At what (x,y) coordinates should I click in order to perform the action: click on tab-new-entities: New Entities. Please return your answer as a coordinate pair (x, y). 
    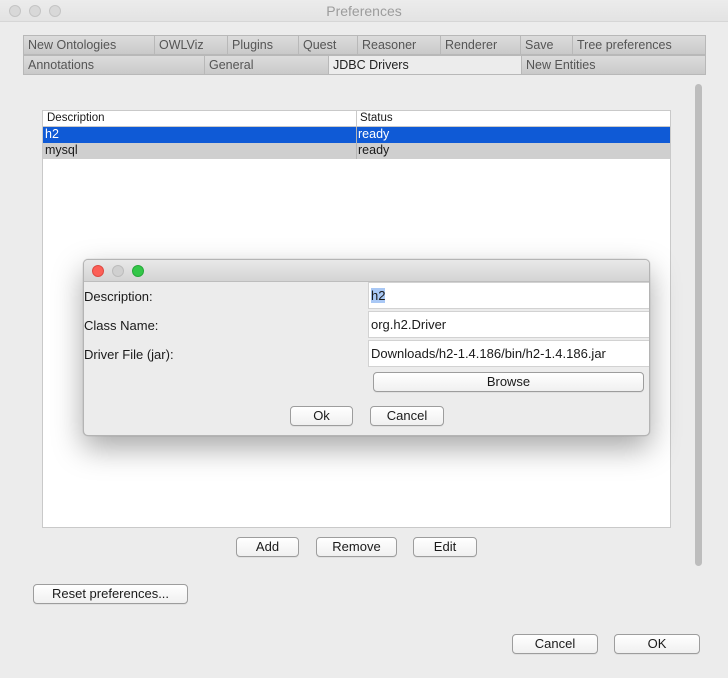
    Looking at the image, I should click on (613, 65).